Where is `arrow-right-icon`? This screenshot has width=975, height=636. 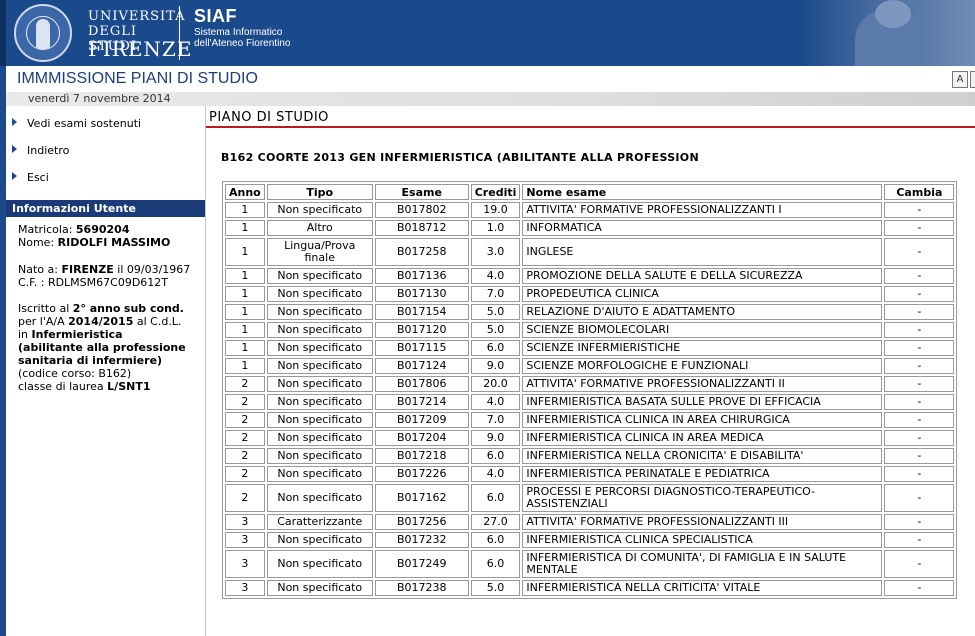
arrow-right-icon is located at coordinates (14, 122).